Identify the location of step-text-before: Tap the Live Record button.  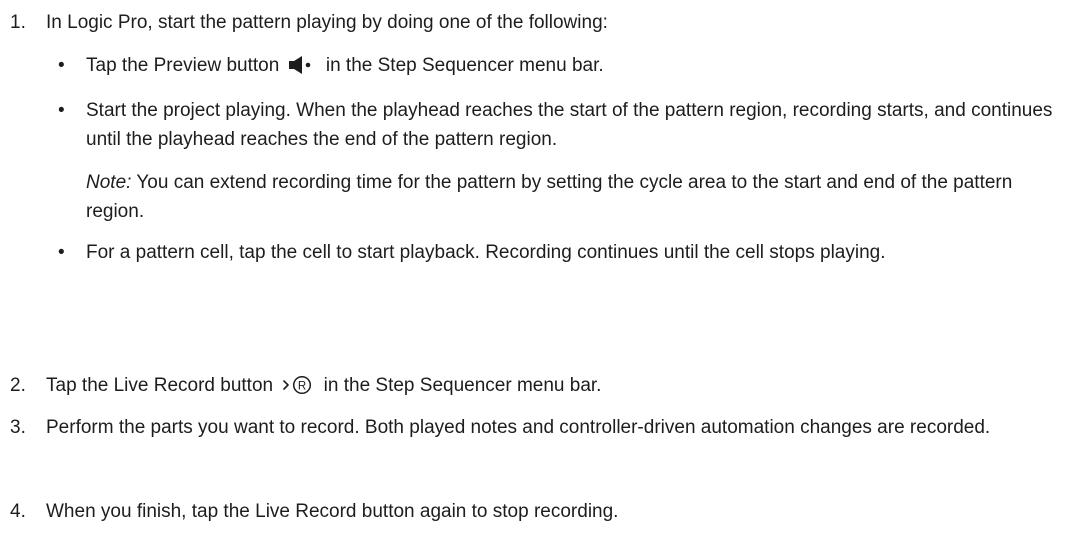
(160, 385).